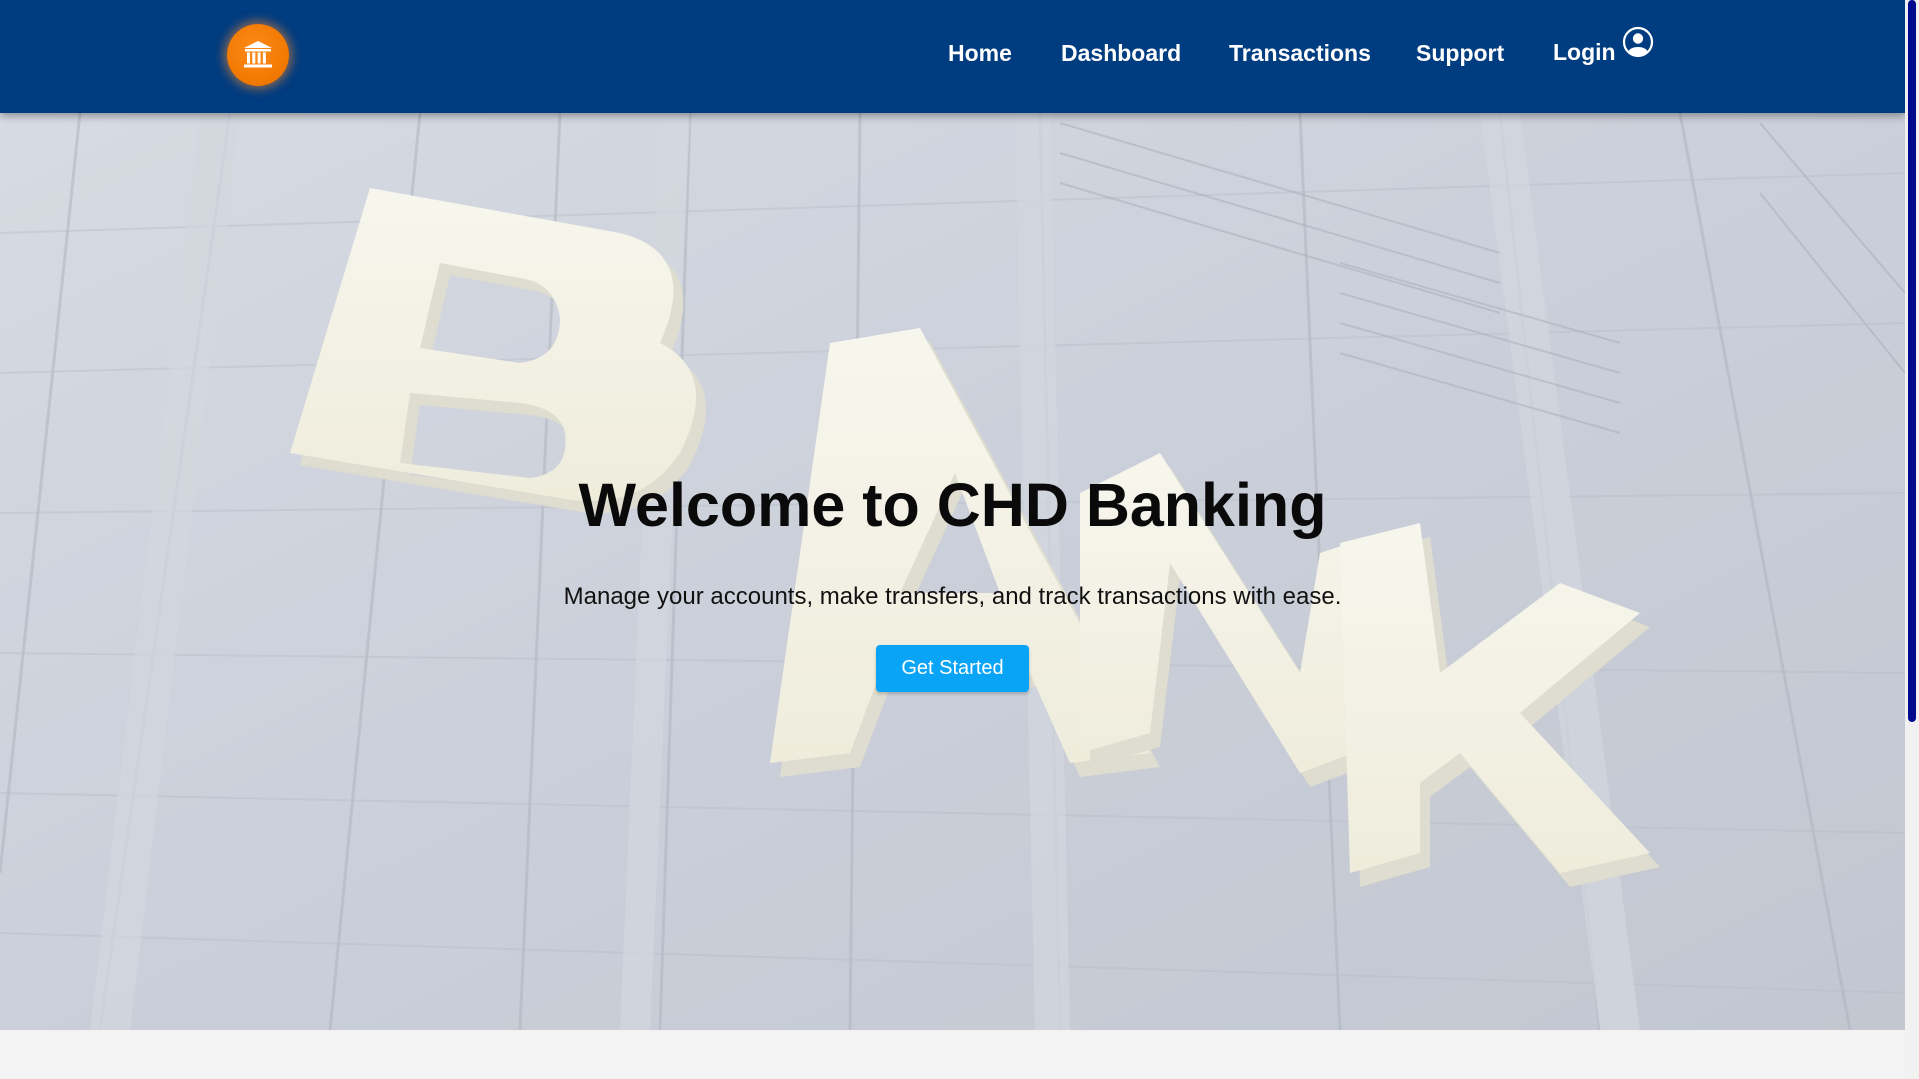  What do you see at coordinates (1121, 53) in the screenshot?
I see `nav-dashboard-link: Dashboard` at bounding box center [1121, 53].